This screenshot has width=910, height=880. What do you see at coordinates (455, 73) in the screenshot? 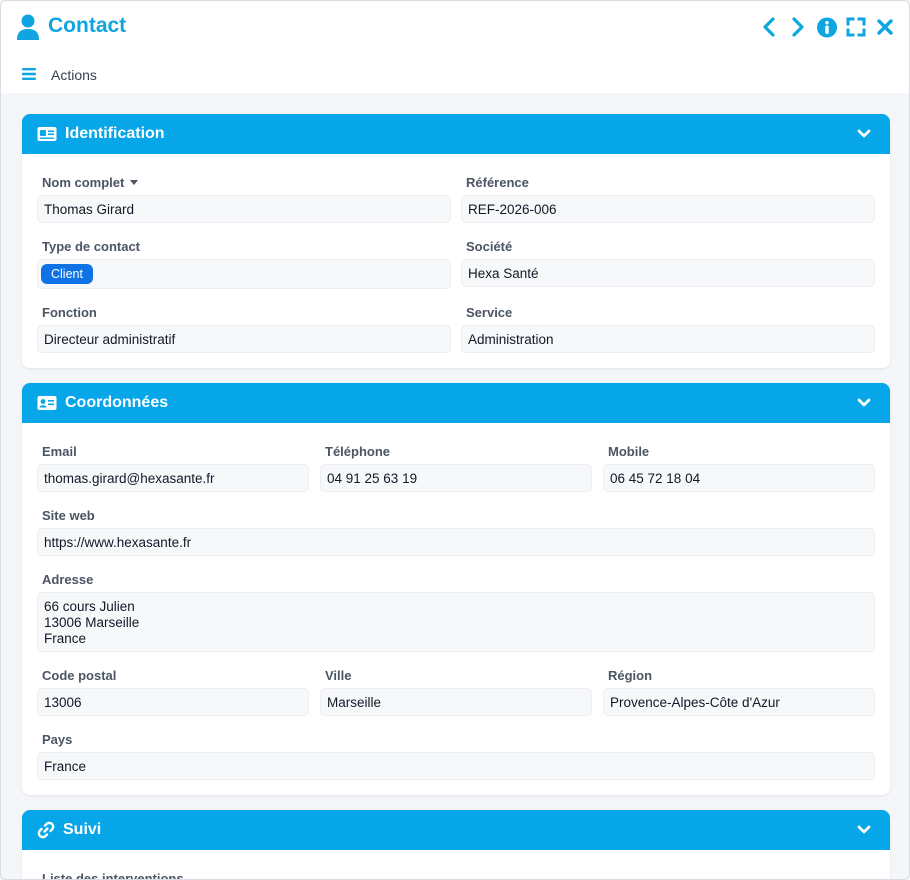
I see `actions-bar: Actions` at bounding box center [455, 73].